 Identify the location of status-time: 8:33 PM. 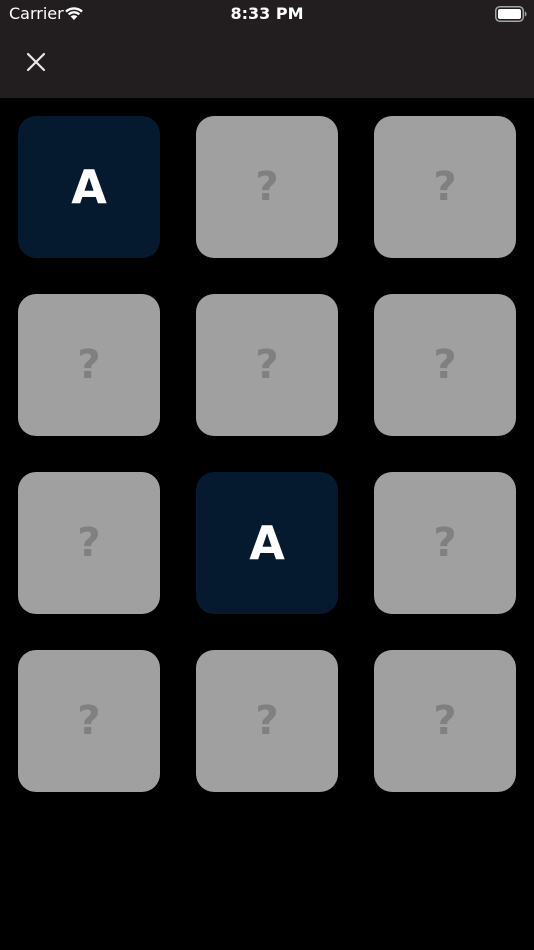
(267, 13).